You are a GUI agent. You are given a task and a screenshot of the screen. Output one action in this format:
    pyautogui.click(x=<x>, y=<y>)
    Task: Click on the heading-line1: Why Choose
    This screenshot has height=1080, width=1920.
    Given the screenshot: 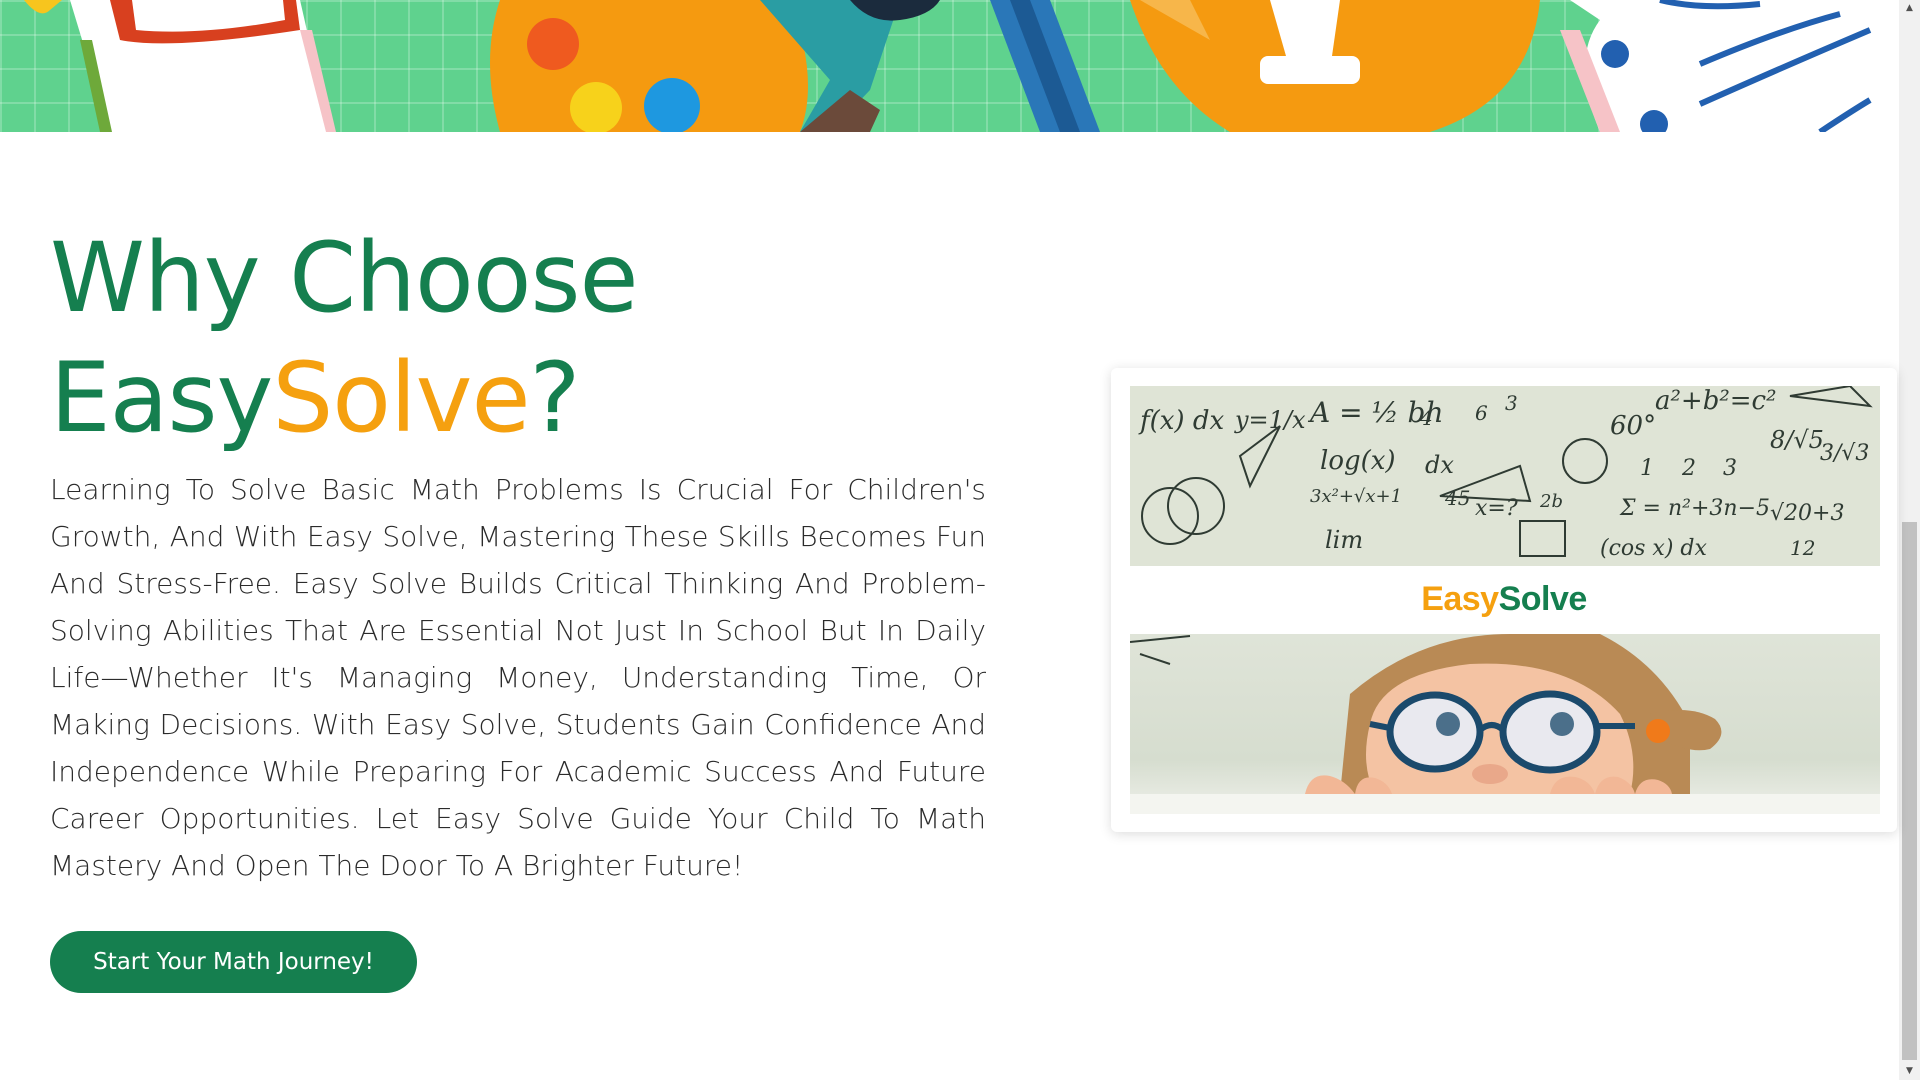 What is the action you would take?
    pyautogui.click(x=344, y=278)
    